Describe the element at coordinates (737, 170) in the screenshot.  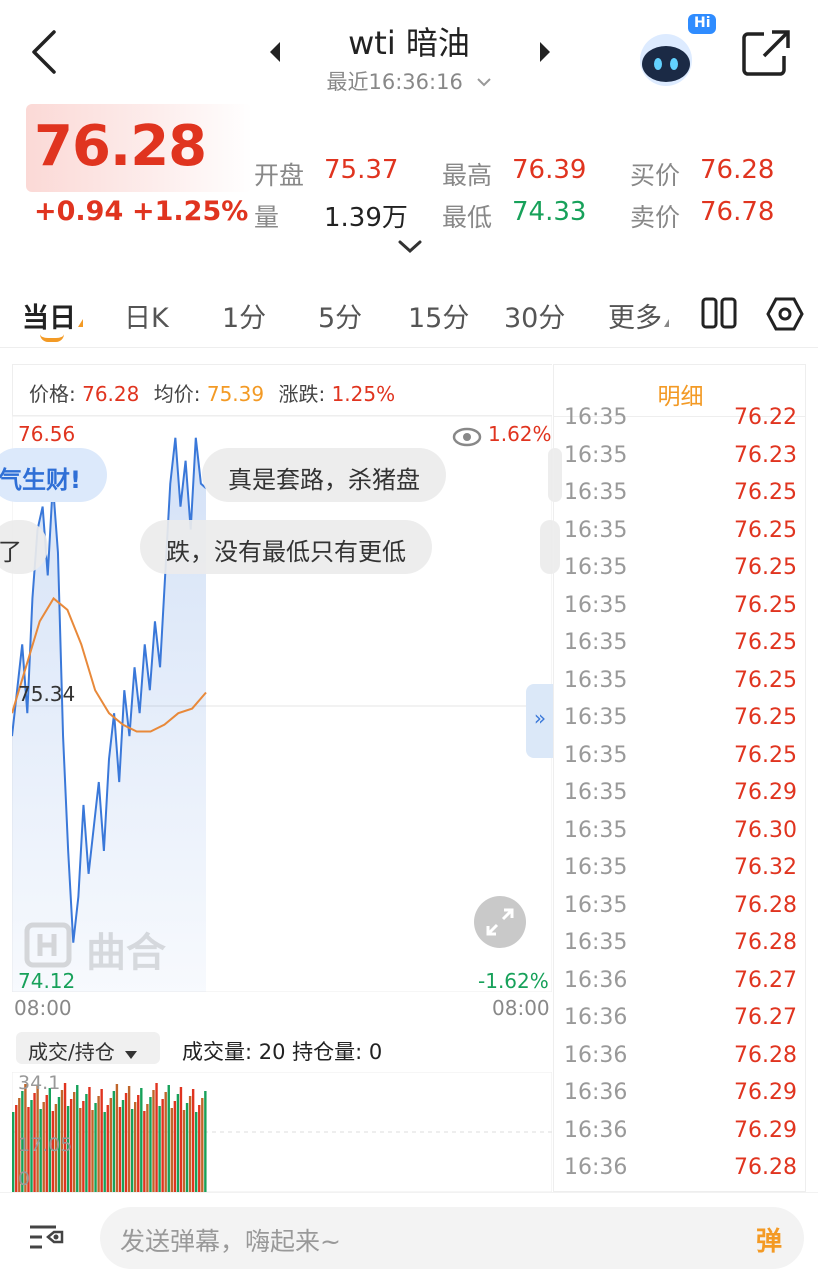
I see `bid-value: 76.28` at that location.